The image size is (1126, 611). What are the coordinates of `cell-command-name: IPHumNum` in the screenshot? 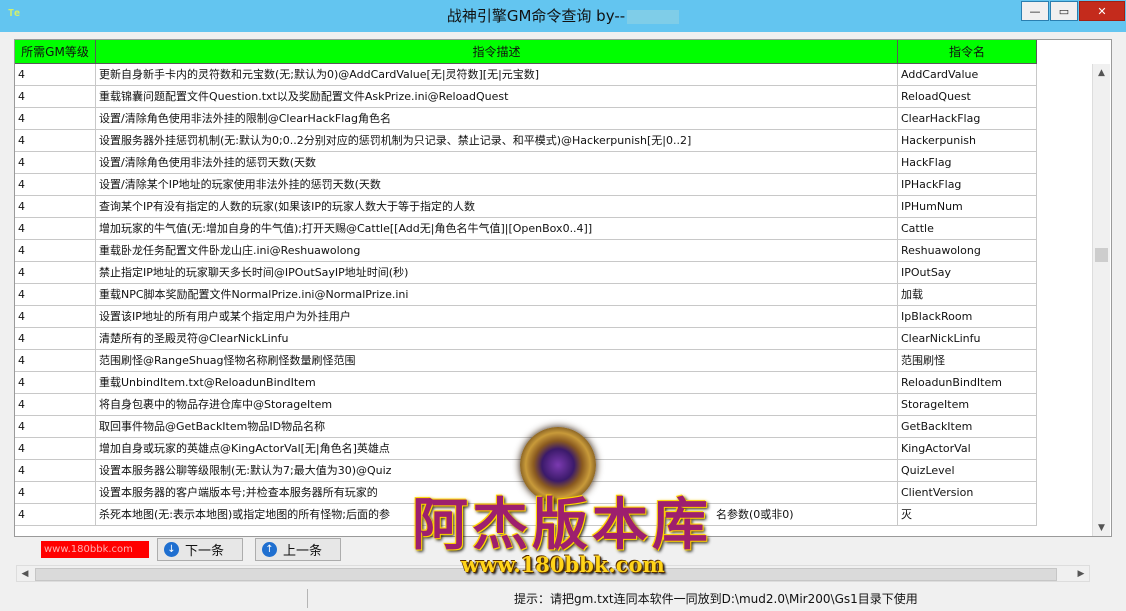 It's located at (967, 207).